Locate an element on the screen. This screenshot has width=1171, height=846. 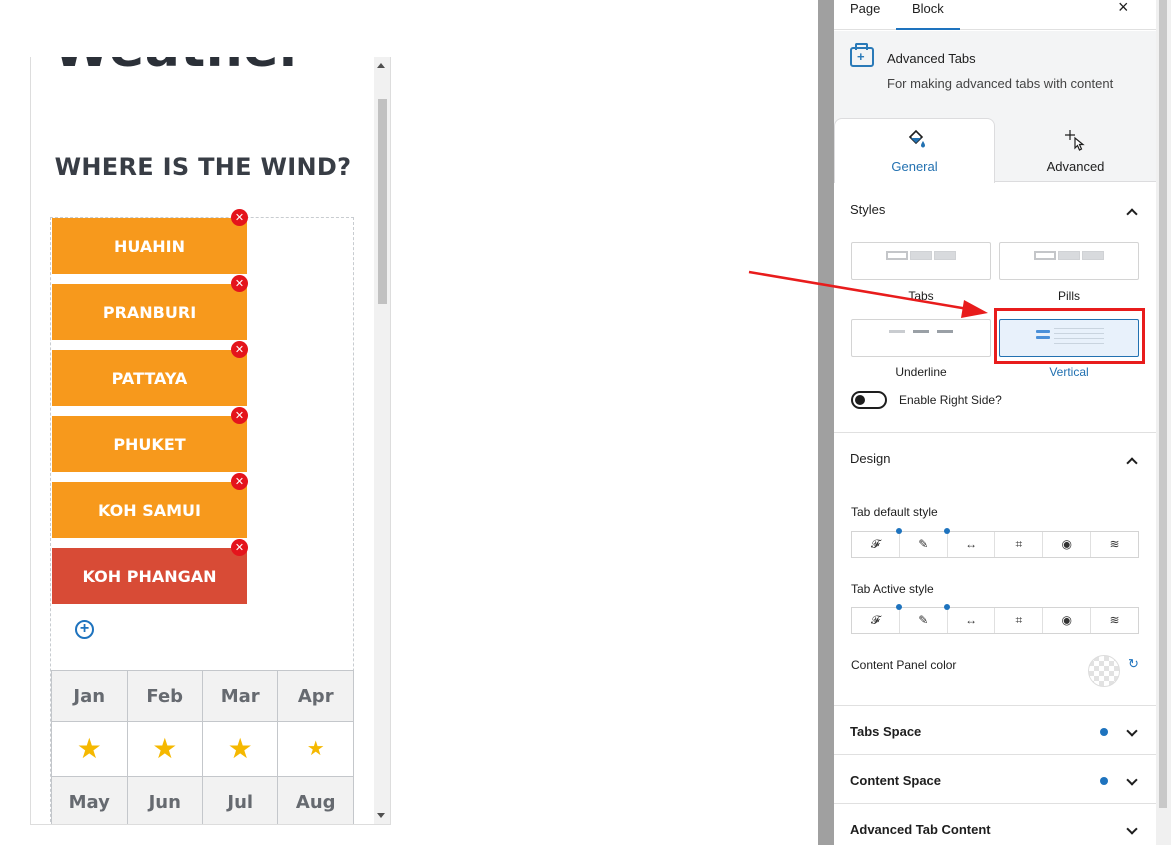
tab-huahin: HUAHIN ✕ is located at coordinates (150, 241).